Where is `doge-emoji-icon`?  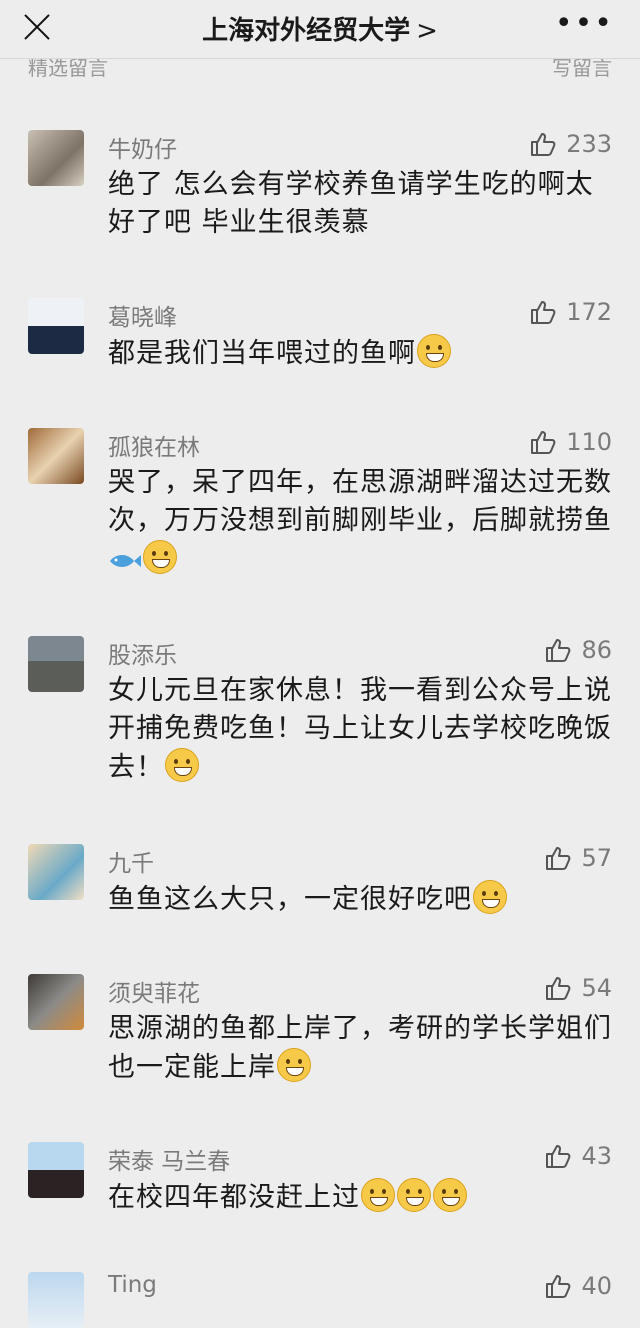 doge-emoji-icon is located at coordinates (490, 897).